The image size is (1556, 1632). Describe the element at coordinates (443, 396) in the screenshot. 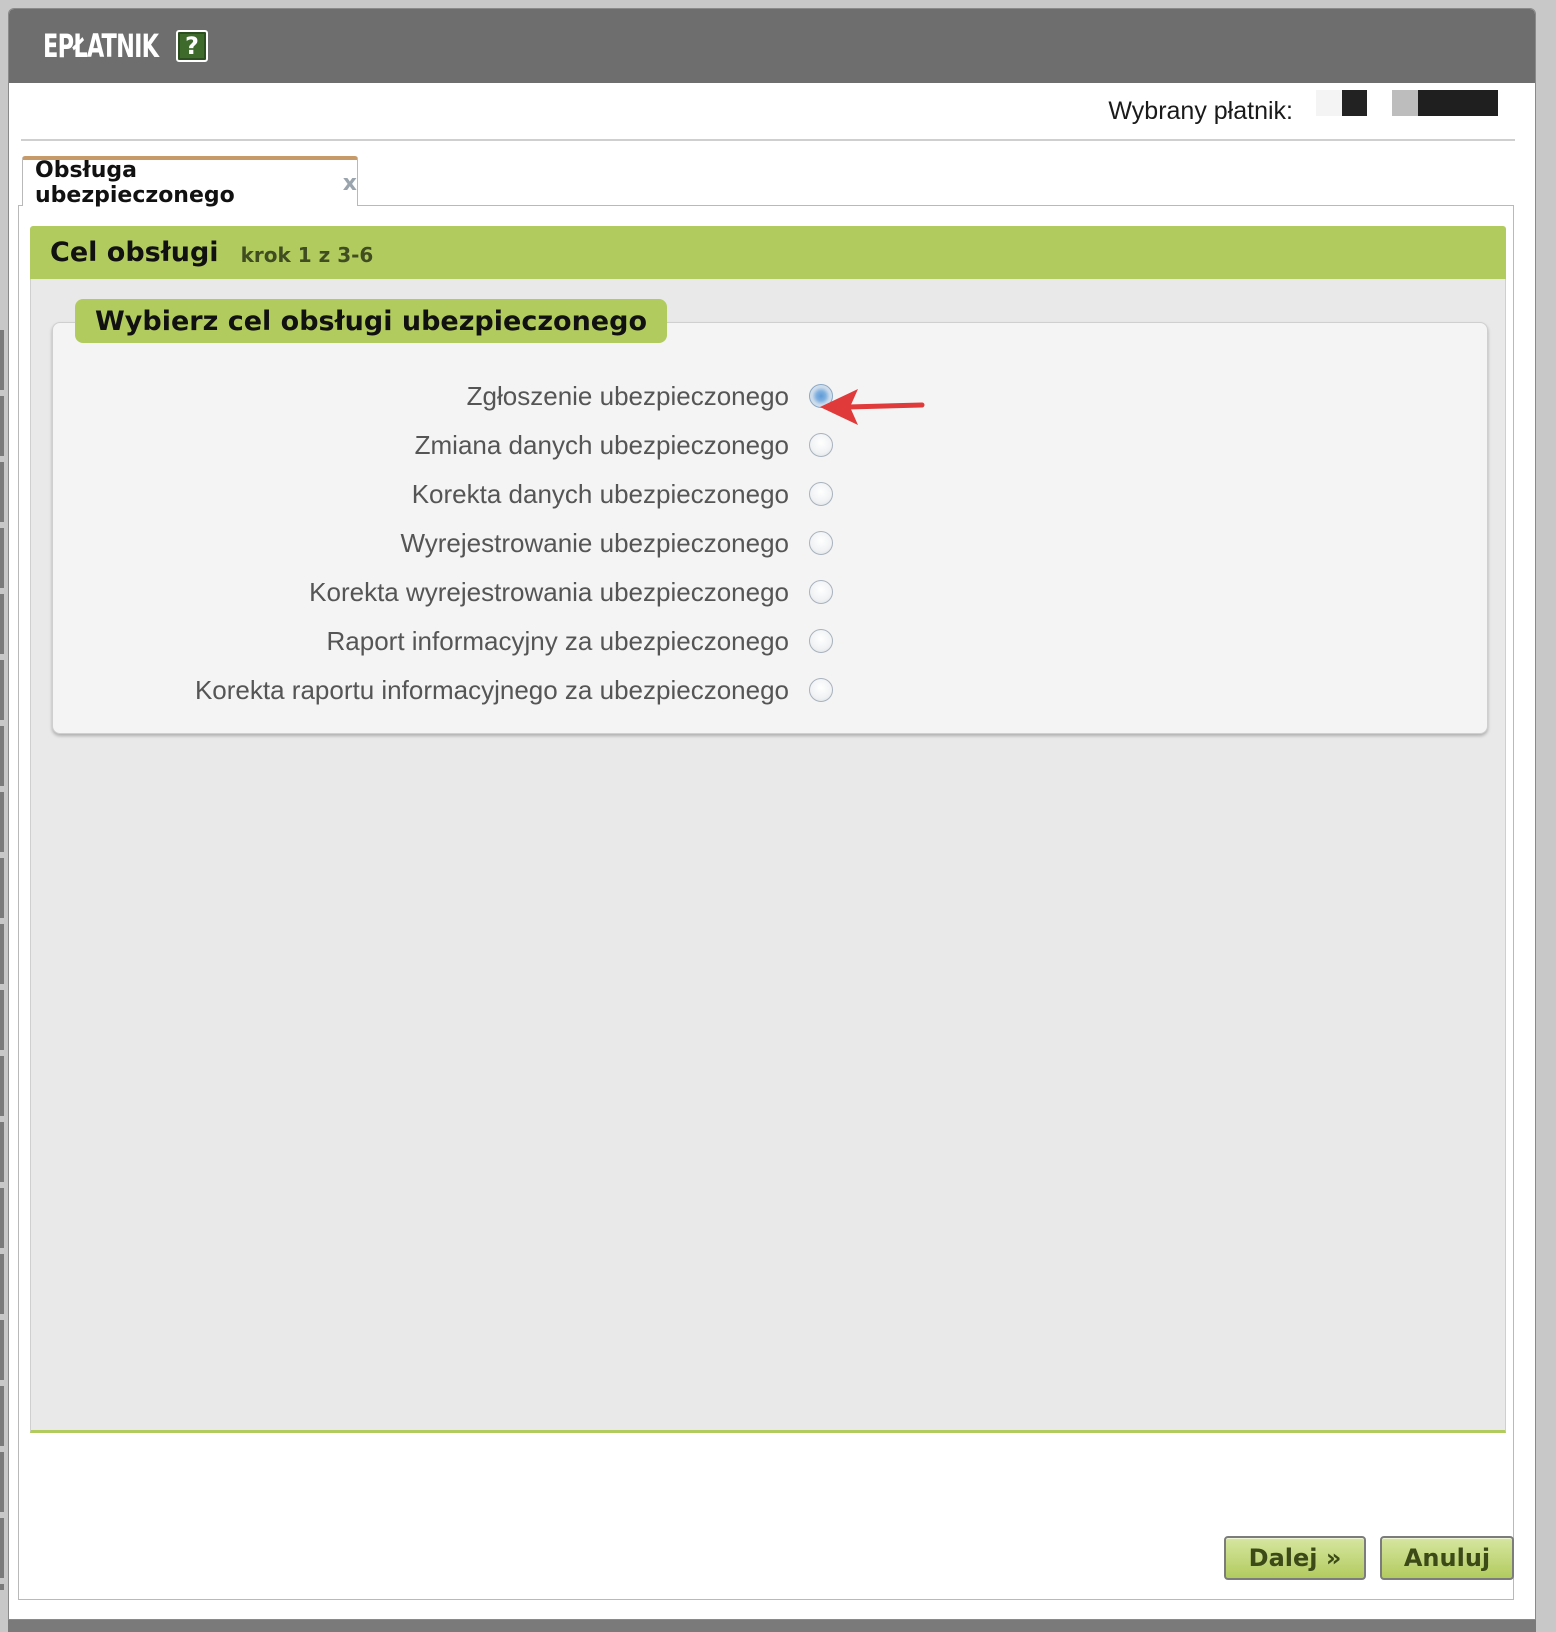

I see `option-zgloszenie: Zgłoszenie ubezpieczonego` at that location.